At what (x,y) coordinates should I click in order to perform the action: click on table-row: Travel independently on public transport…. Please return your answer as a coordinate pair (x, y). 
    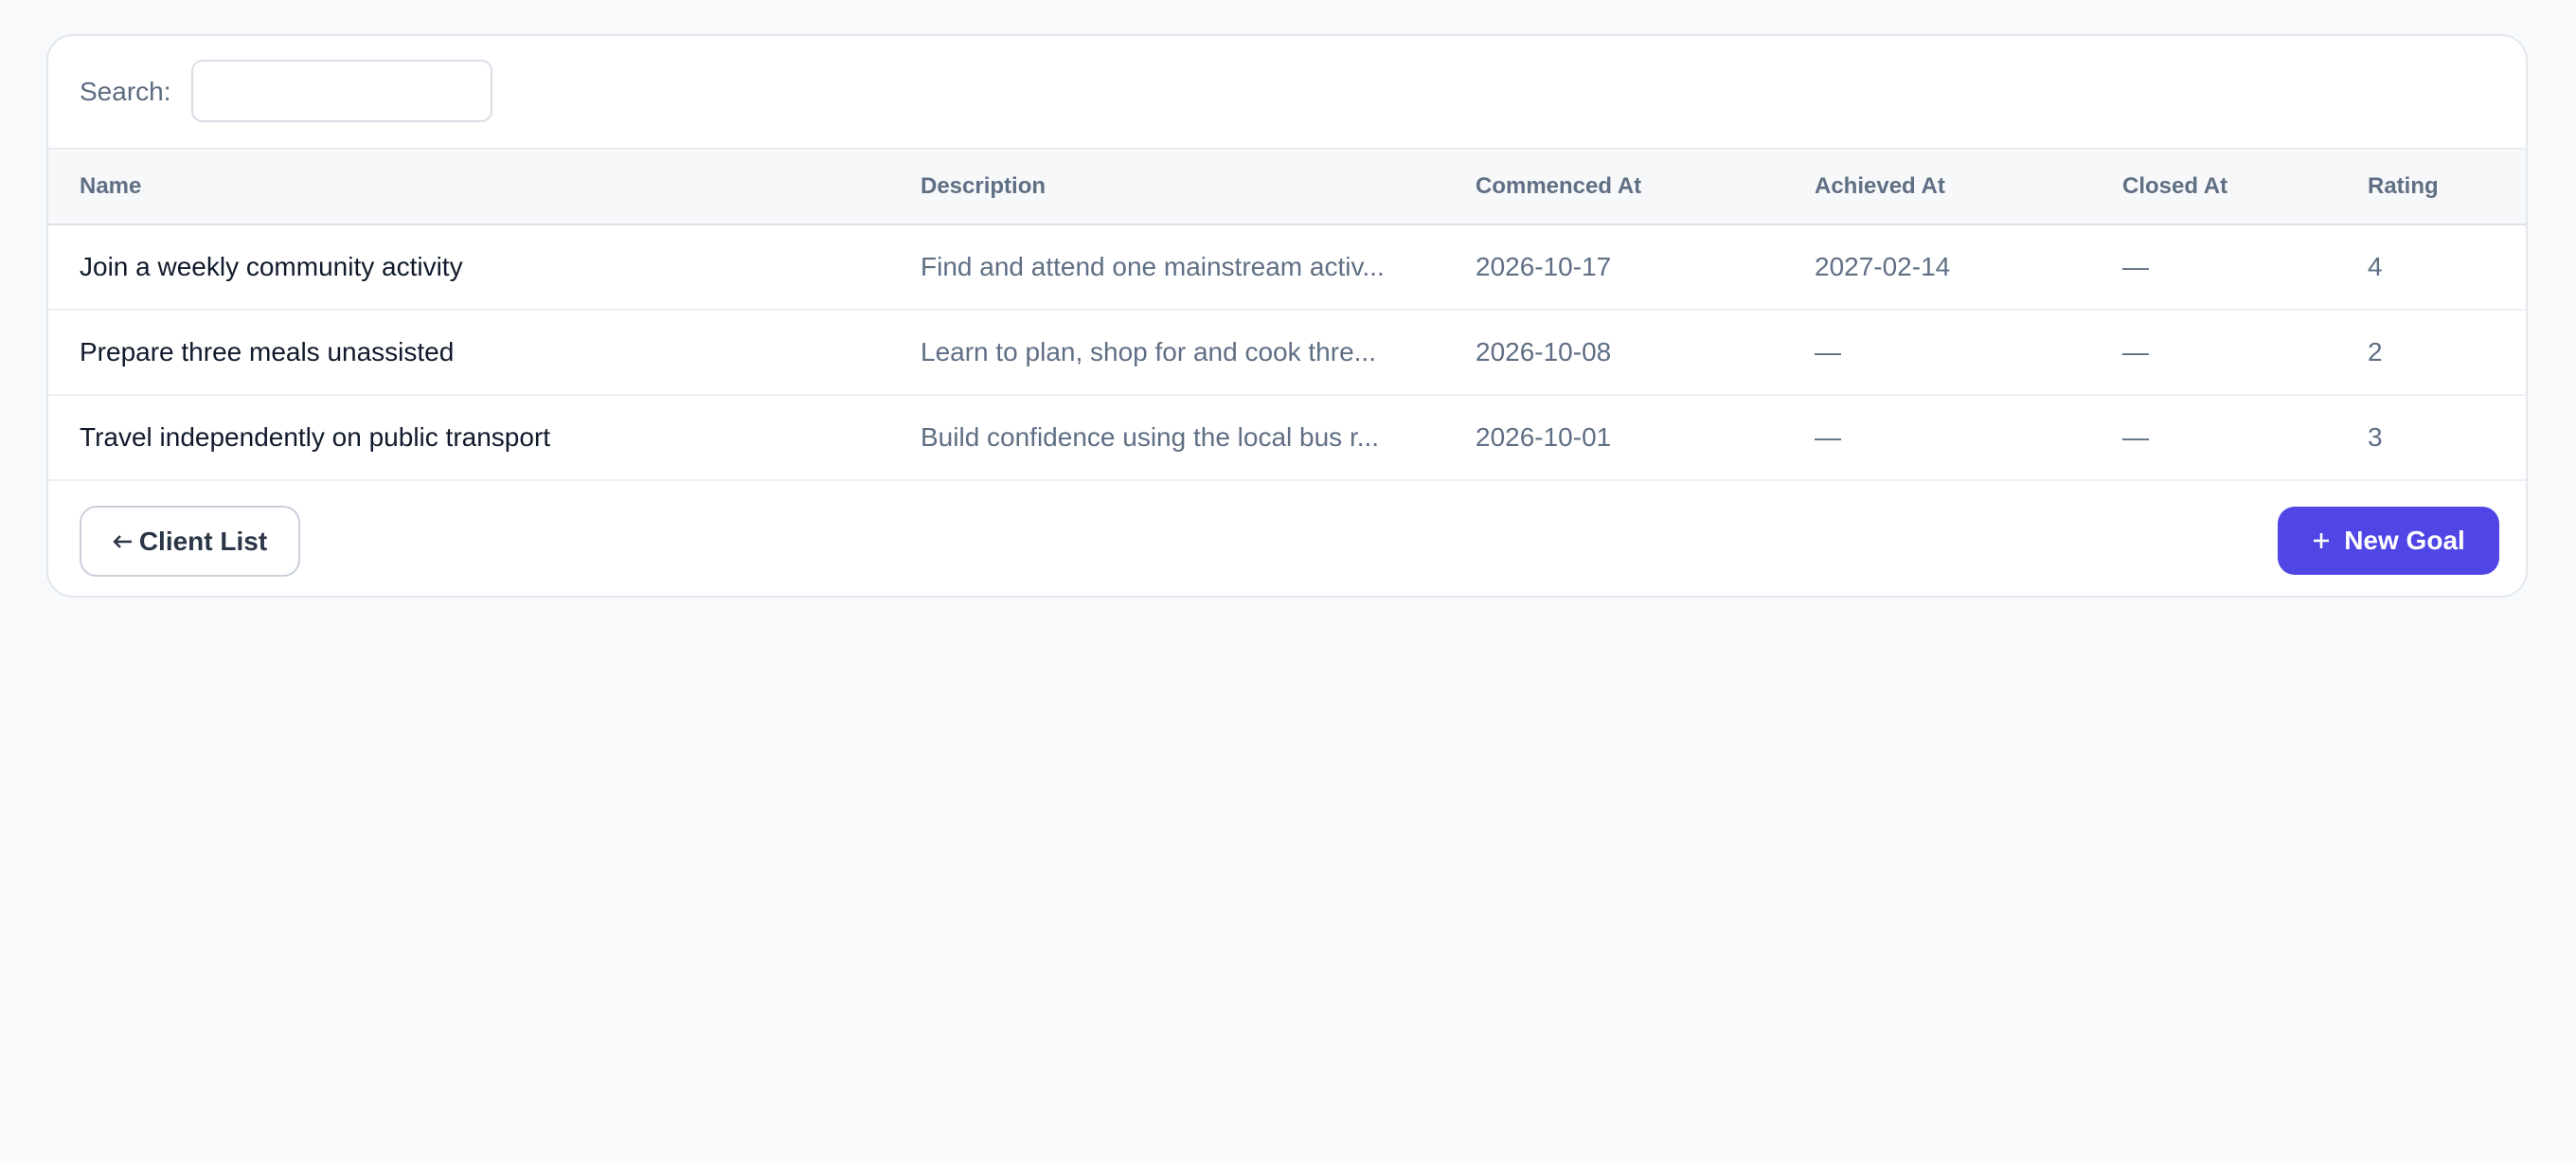
    Looking at the image, I should click on (1287, 439).